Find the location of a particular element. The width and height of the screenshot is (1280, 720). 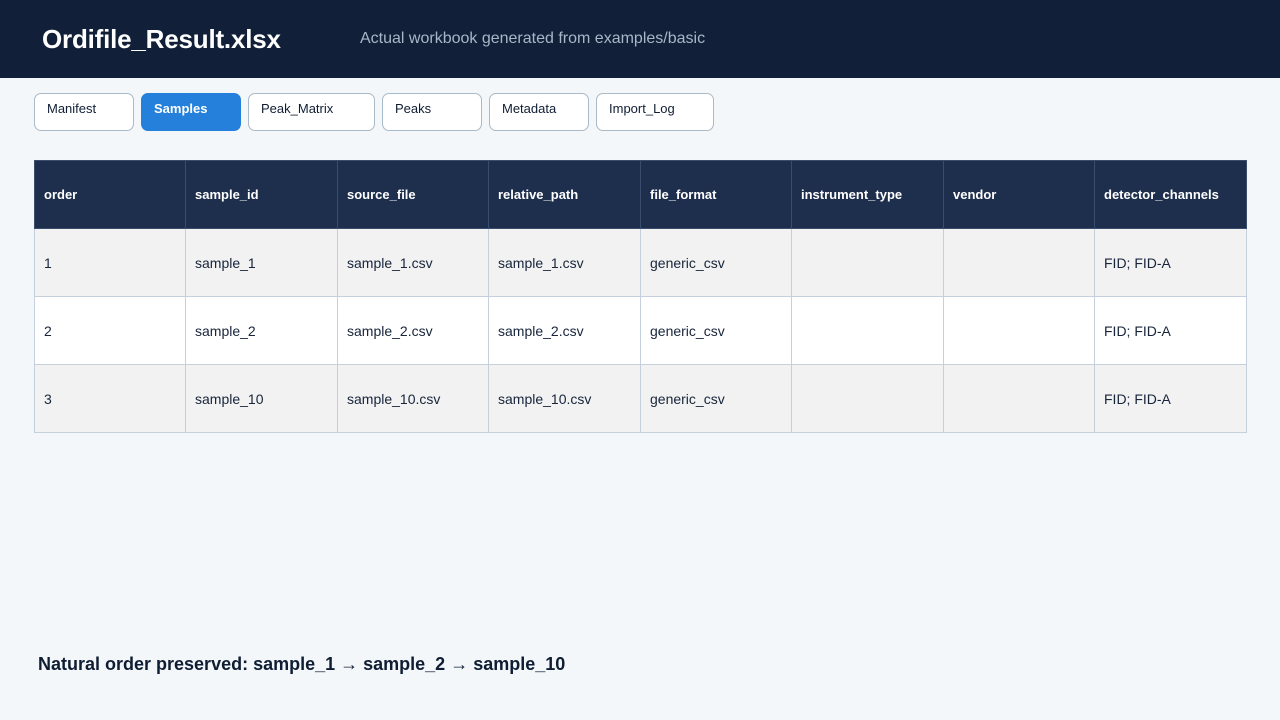

column-header: order is located at coordinates (110, 194).